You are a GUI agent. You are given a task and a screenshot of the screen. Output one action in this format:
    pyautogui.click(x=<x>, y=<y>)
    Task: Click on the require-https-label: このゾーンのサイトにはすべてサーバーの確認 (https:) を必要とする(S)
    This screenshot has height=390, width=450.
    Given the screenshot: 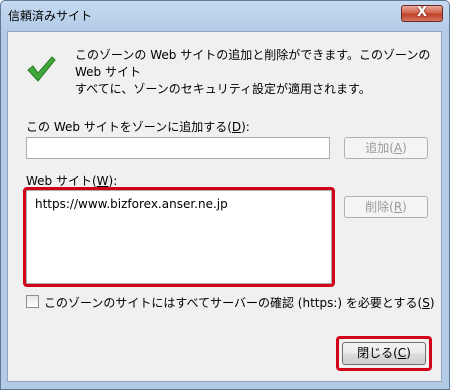 What is the action you would take?
    pyautogui.click(x=239, y=302)
    